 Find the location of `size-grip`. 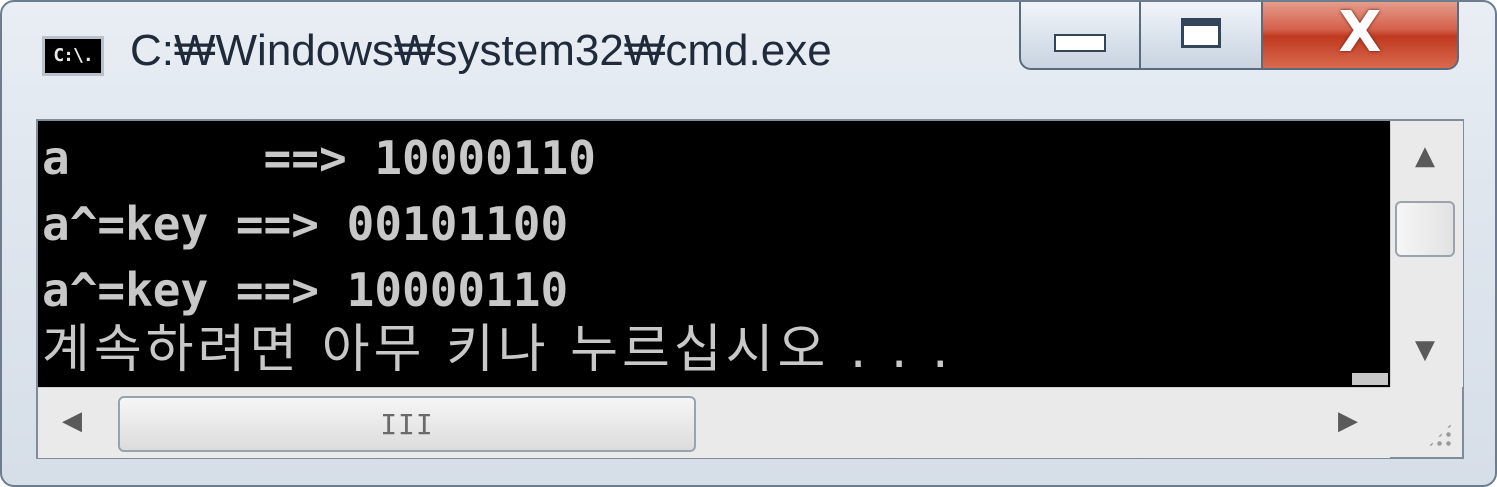

size-grip is located at coordinates (1426, 422).